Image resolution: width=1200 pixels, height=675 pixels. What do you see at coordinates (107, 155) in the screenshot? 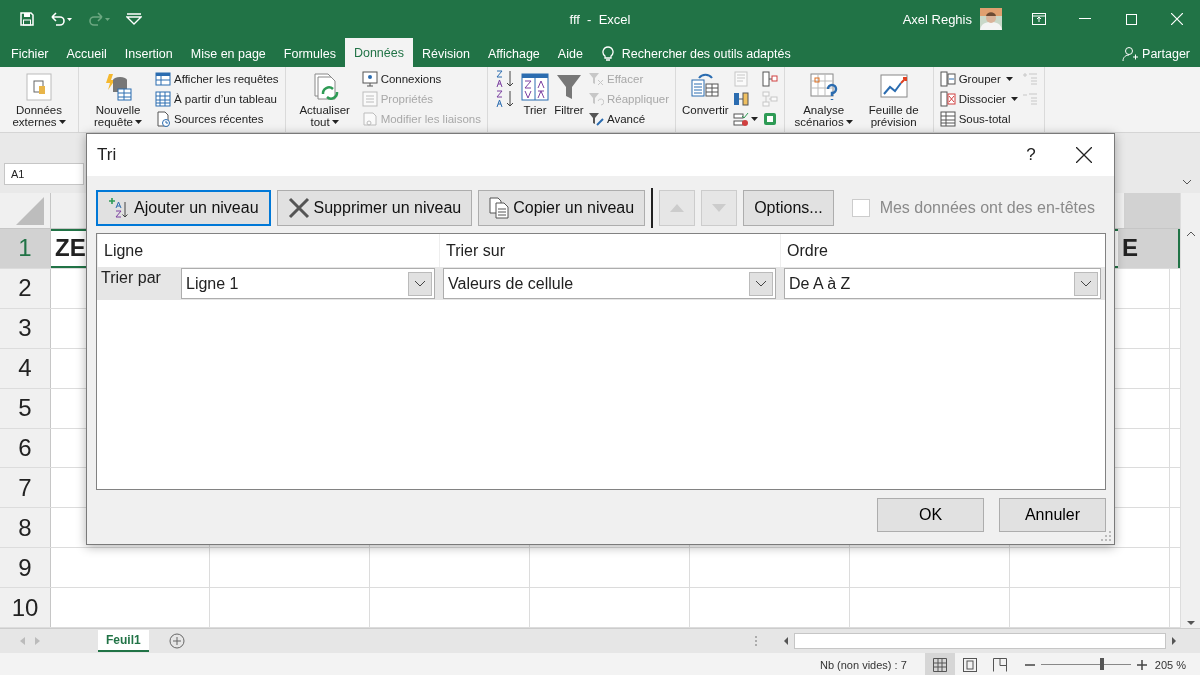
I see `dialog-title: Tri` at bounding box center [107, 155].